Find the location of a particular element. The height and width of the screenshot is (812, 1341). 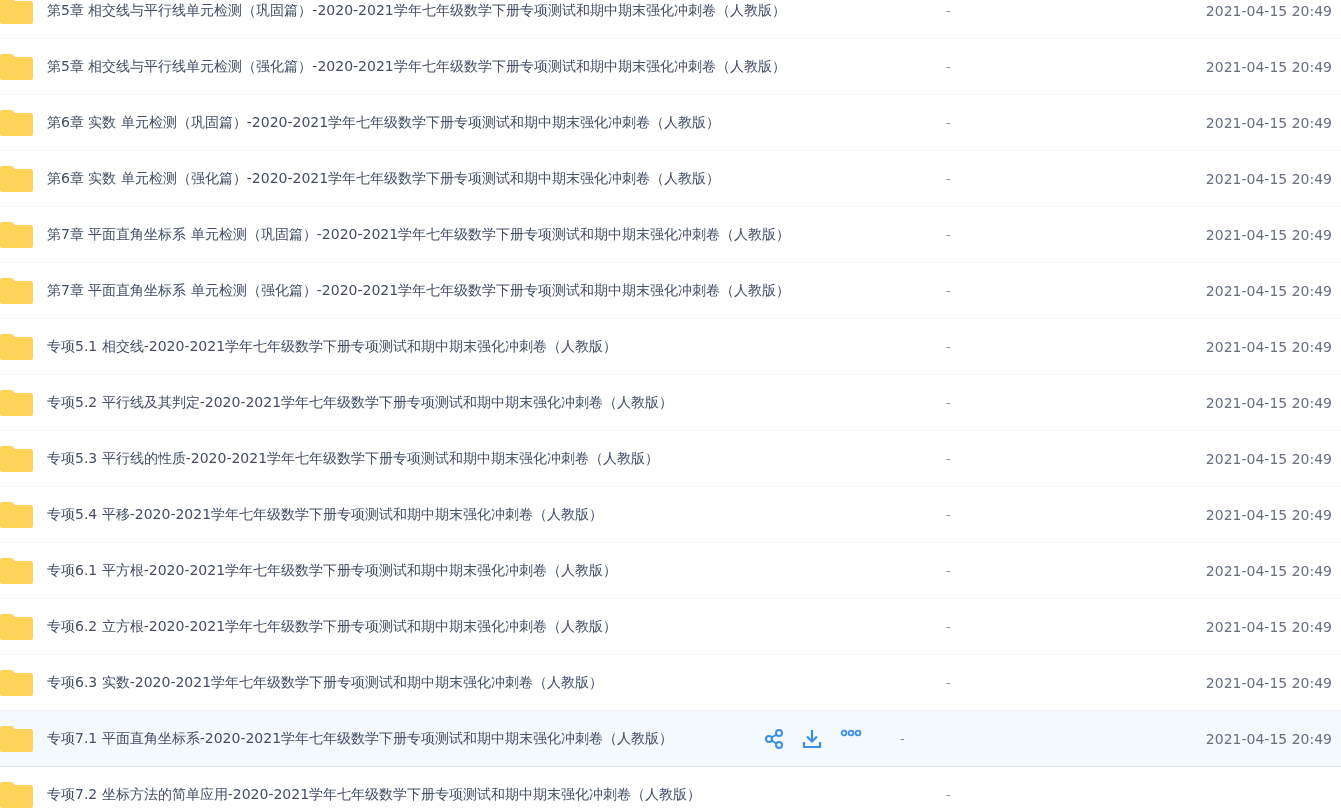

file-name: 专项6.3 实数-2020-2021学年七年级数学下册专项测试和期中期末强化冲刺卷（人教版） is located at coordinates (325, 682).